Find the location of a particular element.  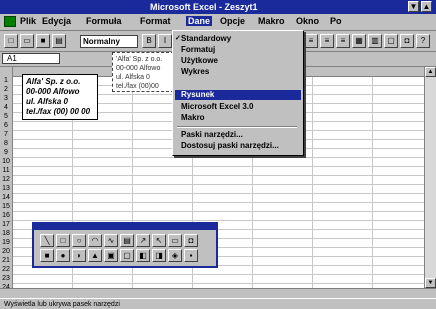

borders-icon: ▦ is located at coordinates (359, 41).